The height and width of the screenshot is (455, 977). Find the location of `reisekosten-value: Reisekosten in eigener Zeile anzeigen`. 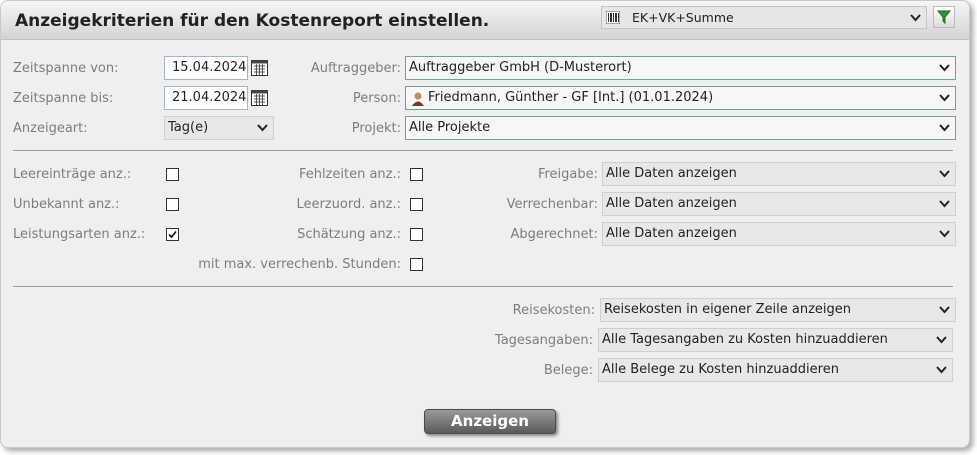

reisekosten-value: Reisekosten in eigener Zeile anzeigen is located at coordinates (728, 309).